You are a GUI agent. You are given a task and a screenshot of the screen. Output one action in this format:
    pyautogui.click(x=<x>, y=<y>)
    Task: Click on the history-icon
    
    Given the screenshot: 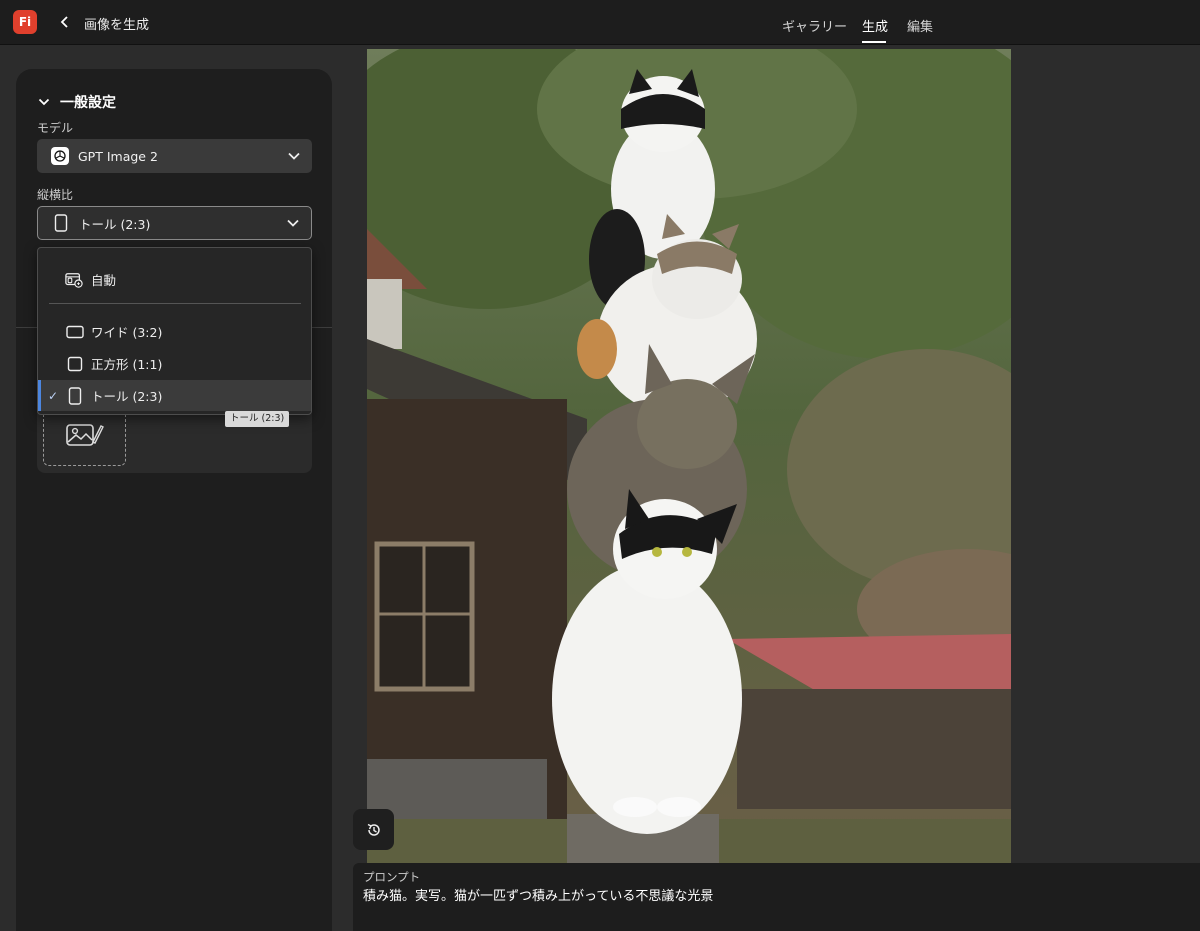 What is the action you would take?
    pyautogui.click(x=373, y=829)
    